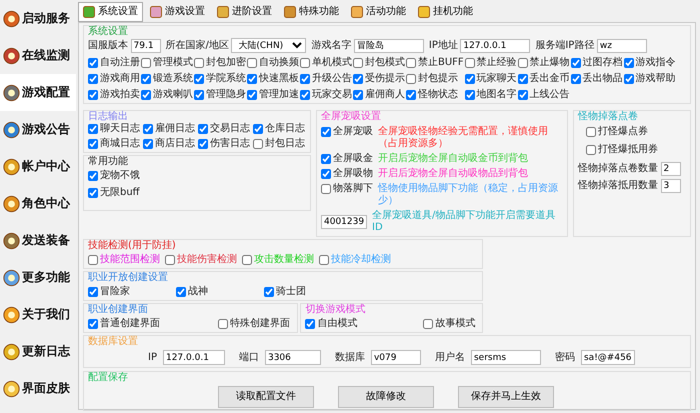  What do you see at coordinates (145, 45) in the screenshot?
I see `text-field: 79.1` at bounding box center [145, 45].